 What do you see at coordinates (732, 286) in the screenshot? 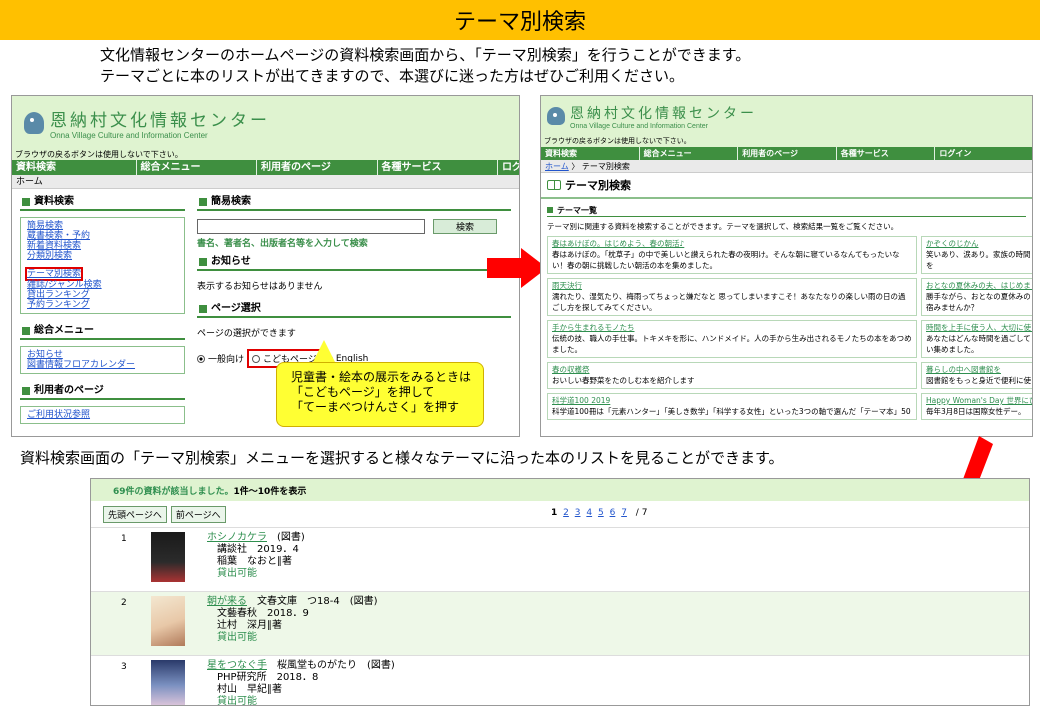
I see `theme-name: 雨天決行` at bounding box center [732, 286].